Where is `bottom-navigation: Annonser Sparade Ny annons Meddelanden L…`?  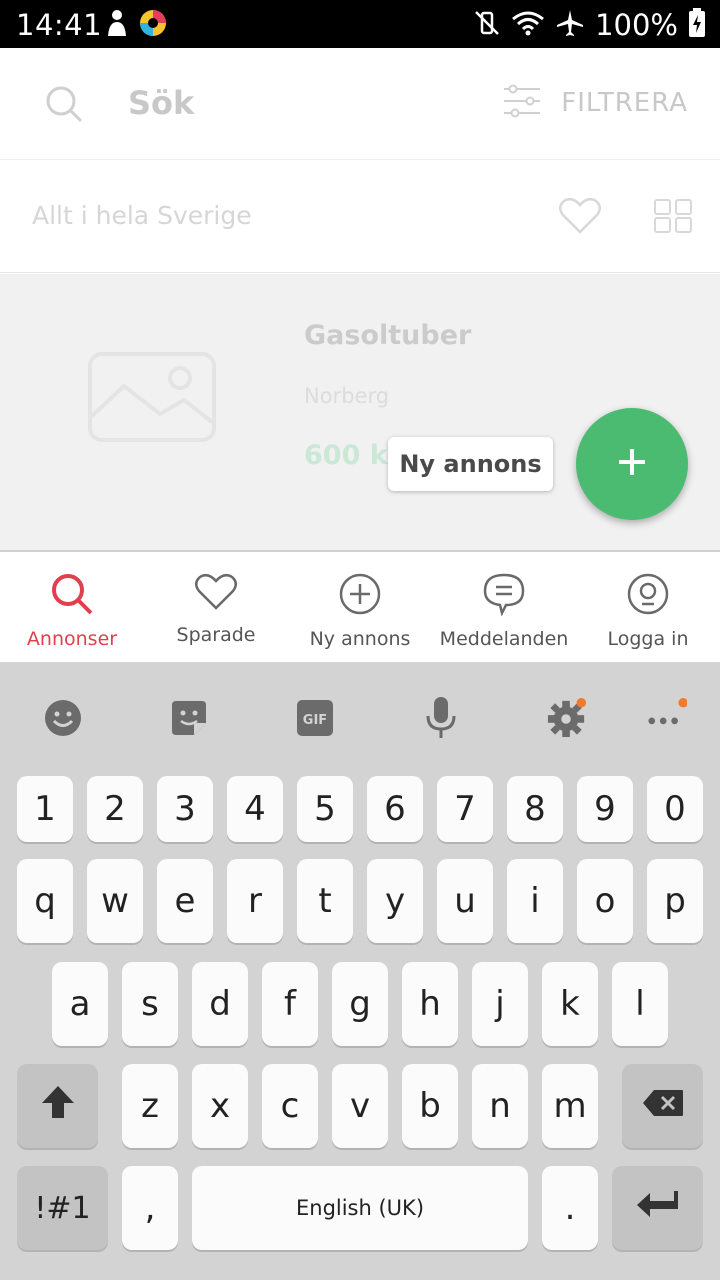 bottom-navigation: Annonser Sparade Ny annons Meddelanden L… is located at coordinates (360, 606).